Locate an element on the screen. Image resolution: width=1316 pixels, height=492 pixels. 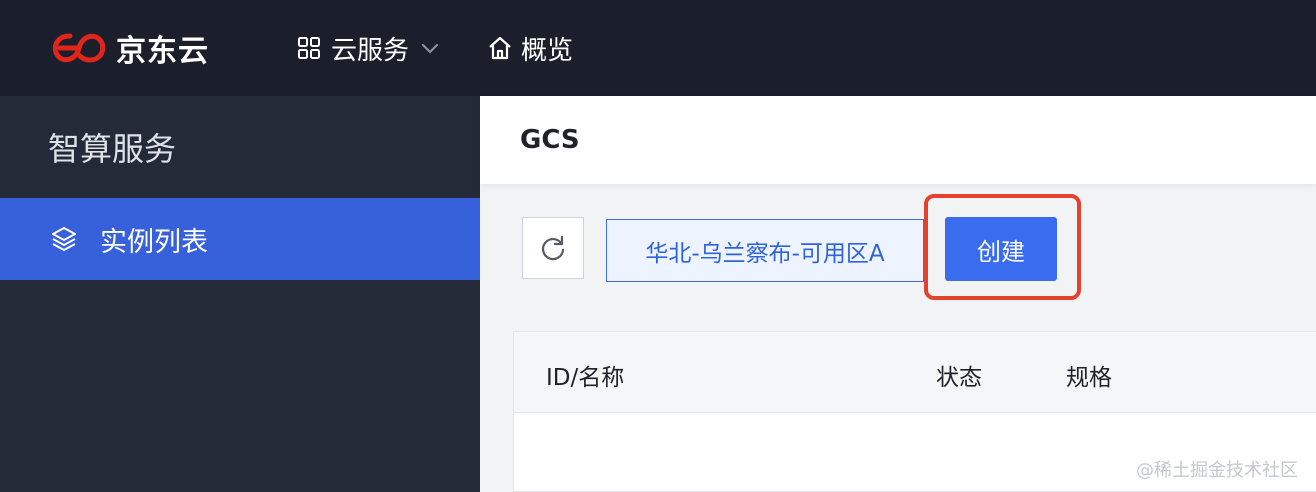
jdcloud-logo-icon is located at coordinates (79, 48).